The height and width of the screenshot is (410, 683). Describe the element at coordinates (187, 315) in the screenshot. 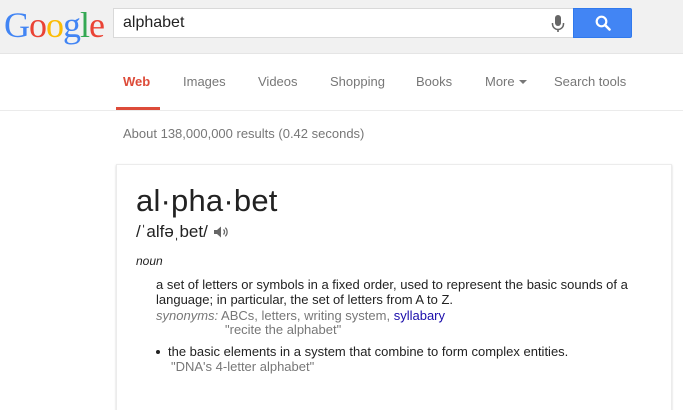

I see `synonyms-label: synonyms:` at that location.